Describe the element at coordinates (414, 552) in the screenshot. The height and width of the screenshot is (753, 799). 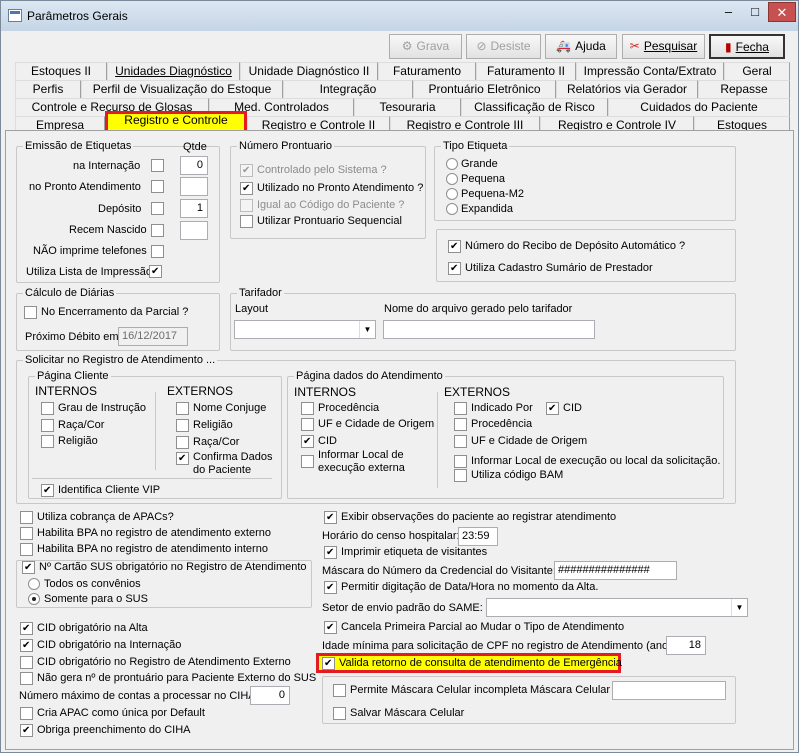
I see `imprimir-visitantes-label: Imprimir etiqueta de visitantes` at that location.